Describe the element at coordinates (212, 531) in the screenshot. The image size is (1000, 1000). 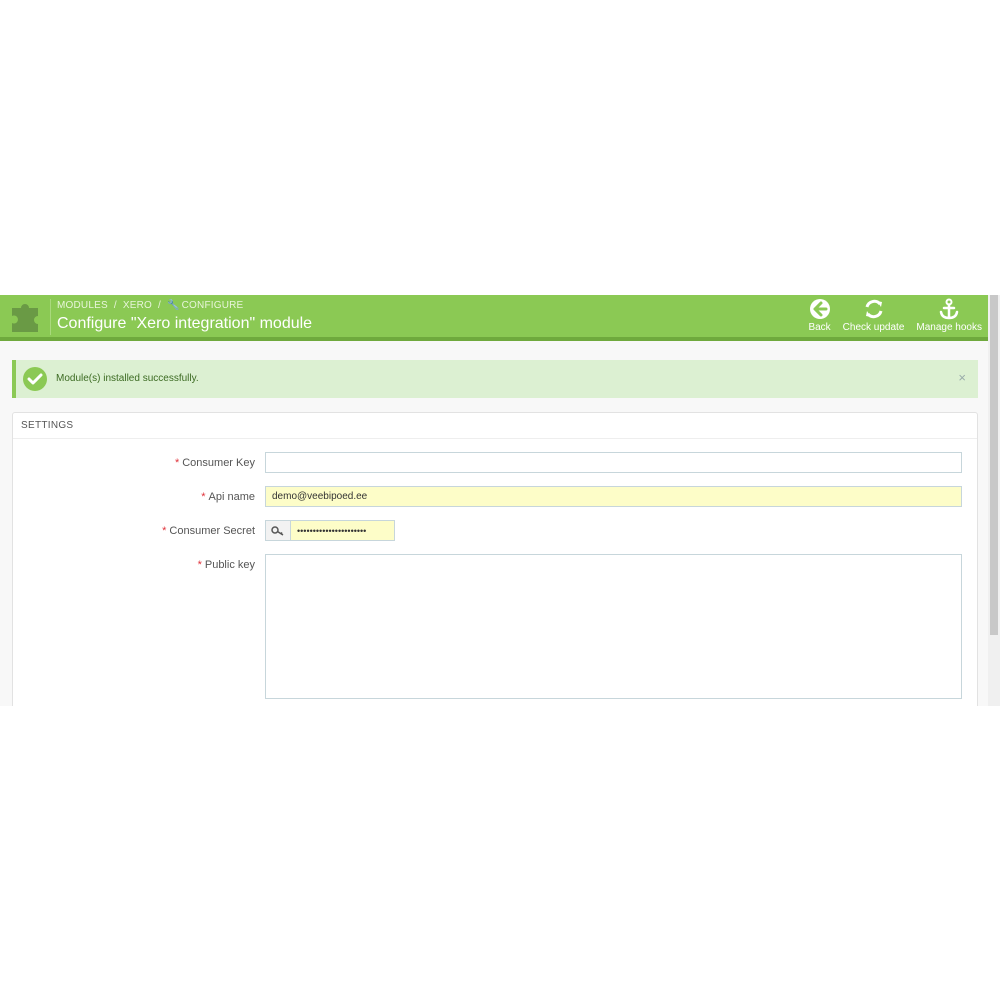
I see `consumer-secret-label-text: Consumer Secret` at that location.